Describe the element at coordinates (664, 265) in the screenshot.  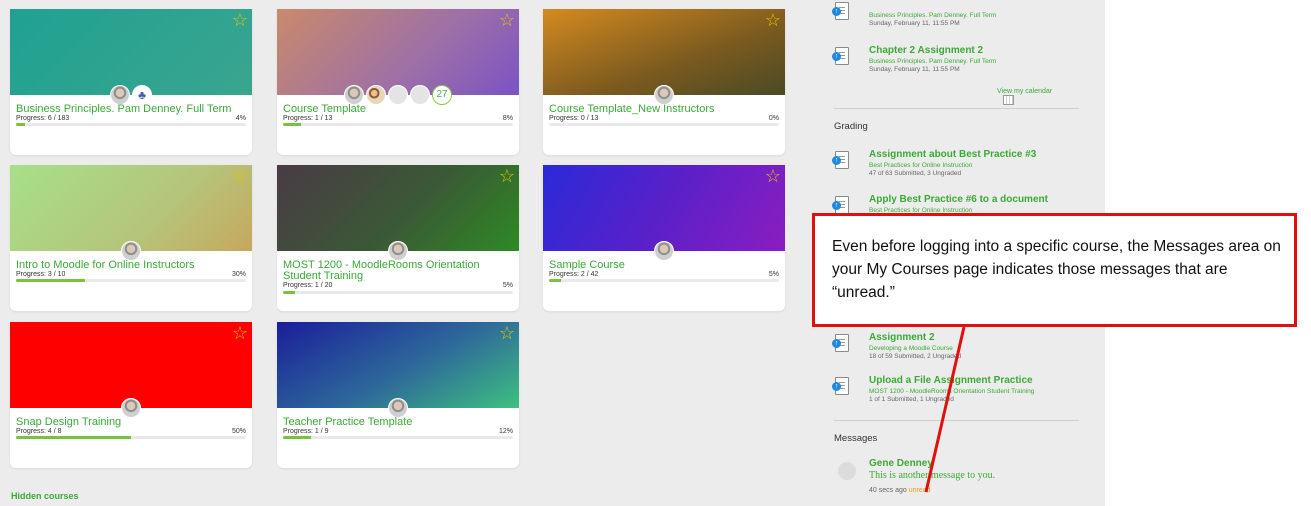
I see `course-title: Sample Course` at that location.